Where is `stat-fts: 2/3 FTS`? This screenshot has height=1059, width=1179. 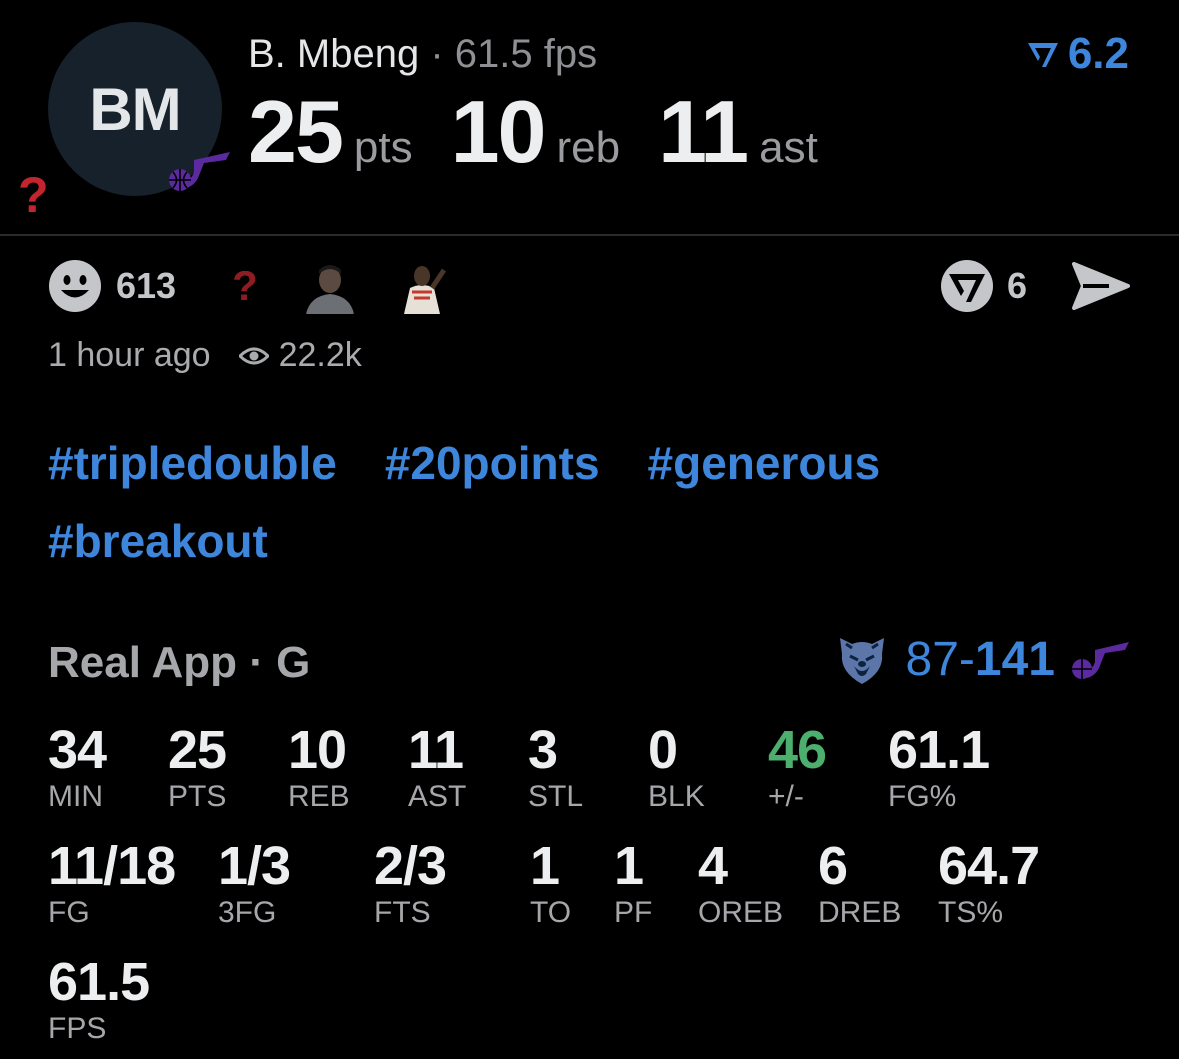 stat-fts: 2/3 FTS is located at coordinates (410, 883).